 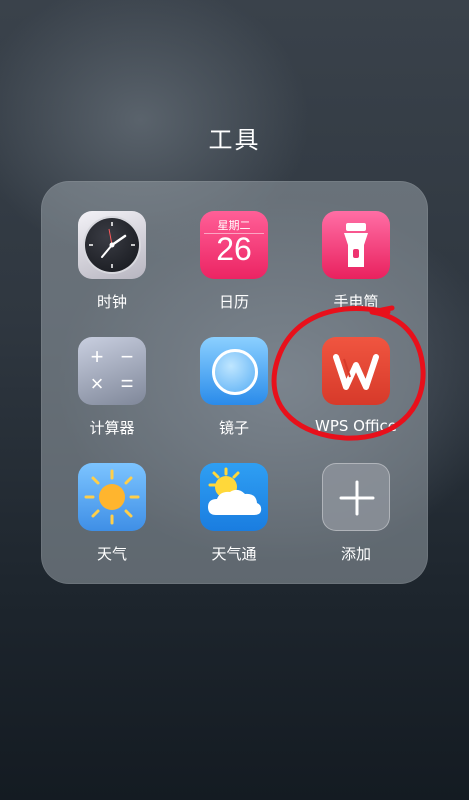 What do you see at coordinates (233, 428) in the screenshot?
I see `app-label: 镜子` at bounding box center [233, 428].